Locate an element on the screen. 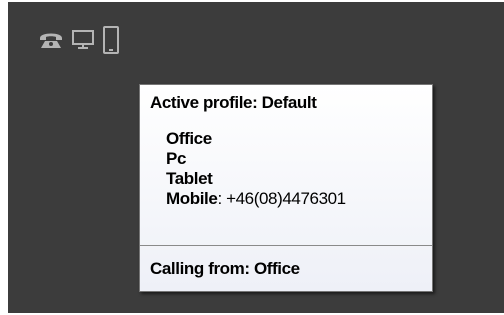 The height and width of the screenshot is (315, 504). list-item: Mobile: +46(08)4476301 is located at coordinates (256, 199).